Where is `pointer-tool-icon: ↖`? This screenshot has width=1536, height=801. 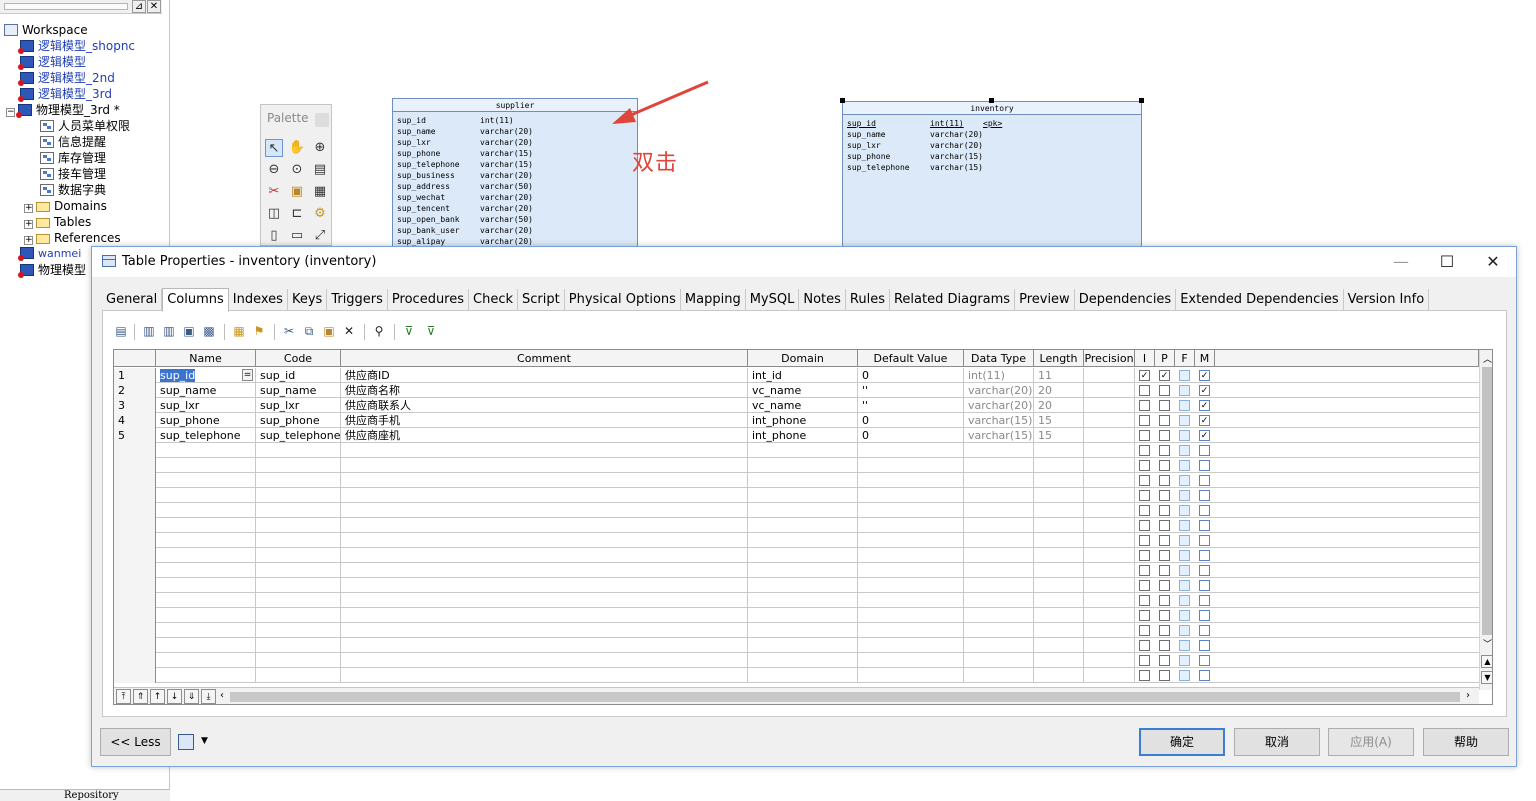
pointer-tool-icon: ↖ is located at coordinates (274, 148).